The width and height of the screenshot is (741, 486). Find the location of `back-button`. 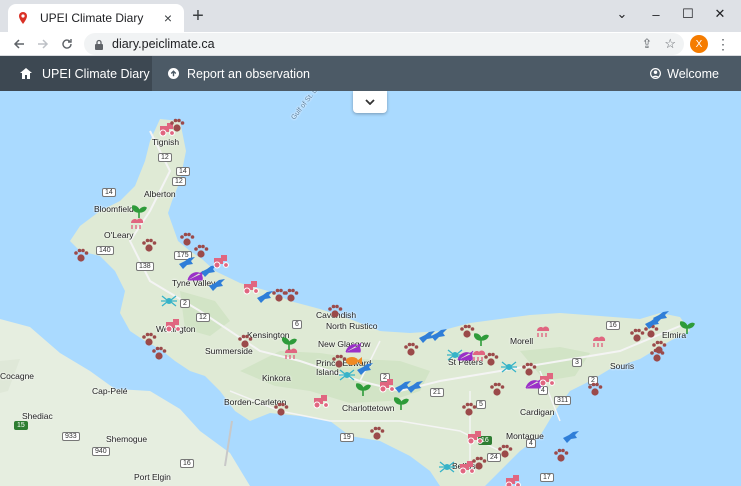

back-button is located at coordinates (19, 44).